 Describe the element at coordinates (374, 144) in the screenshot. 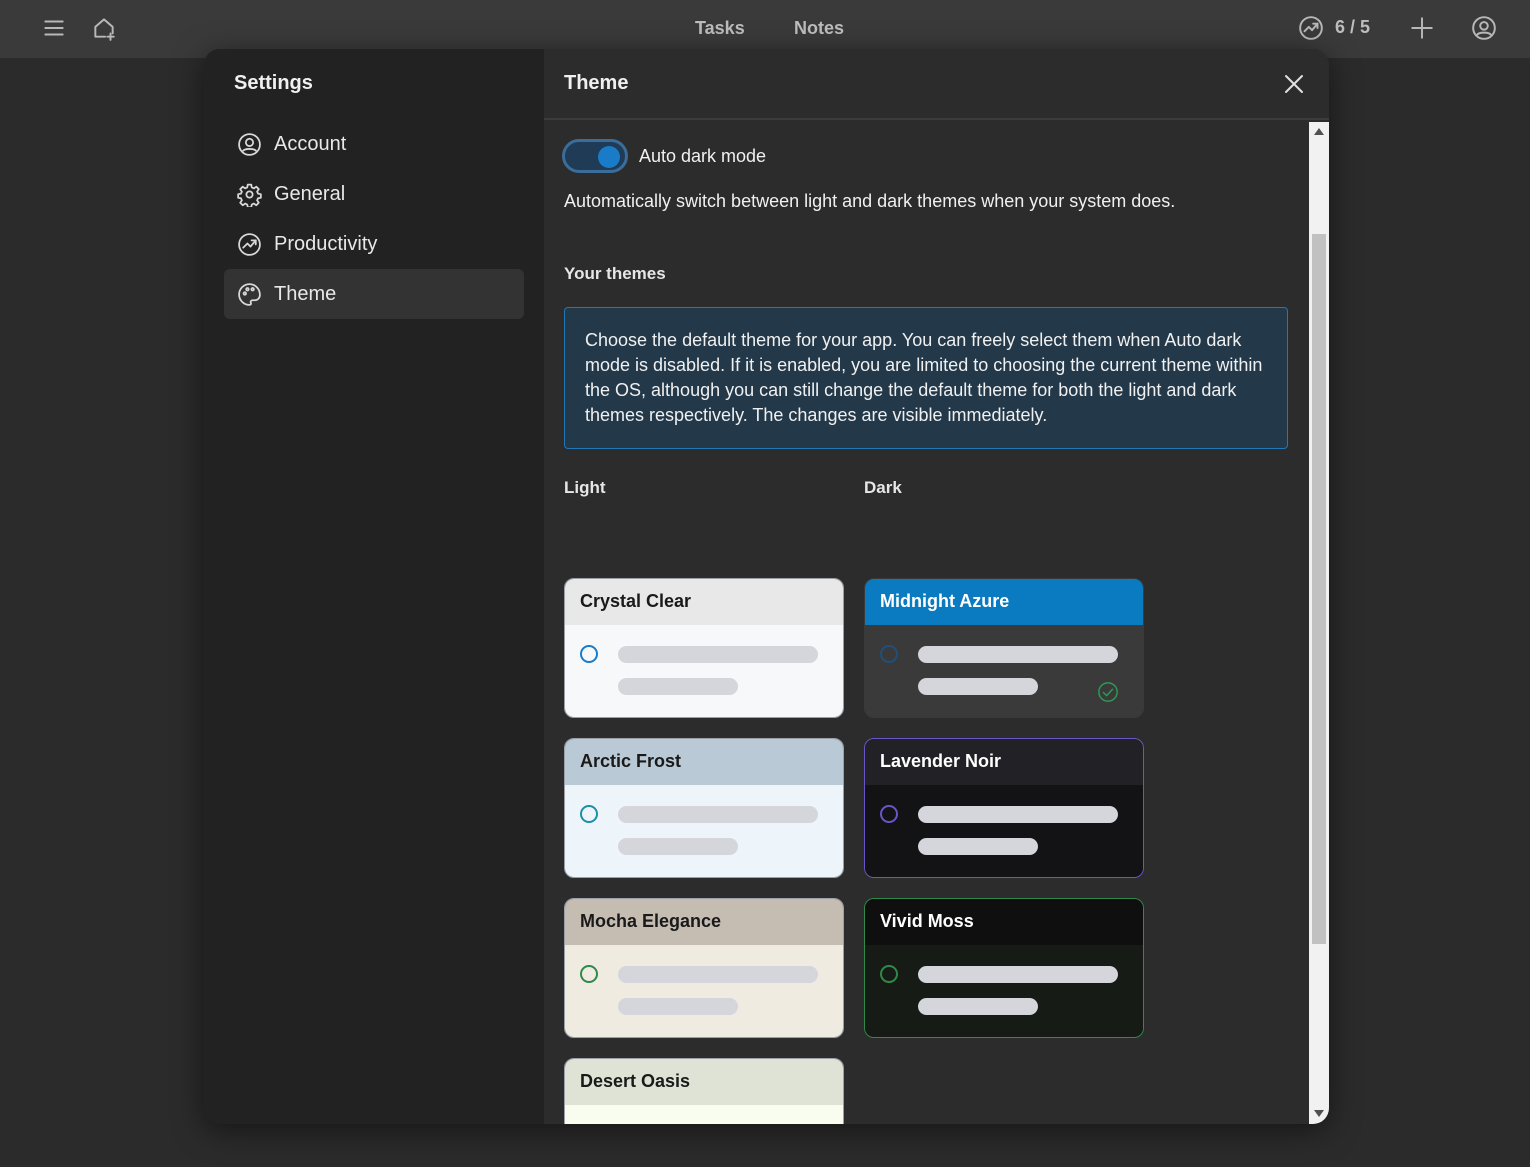

I see `sidebar-item-account: Account` at that location.